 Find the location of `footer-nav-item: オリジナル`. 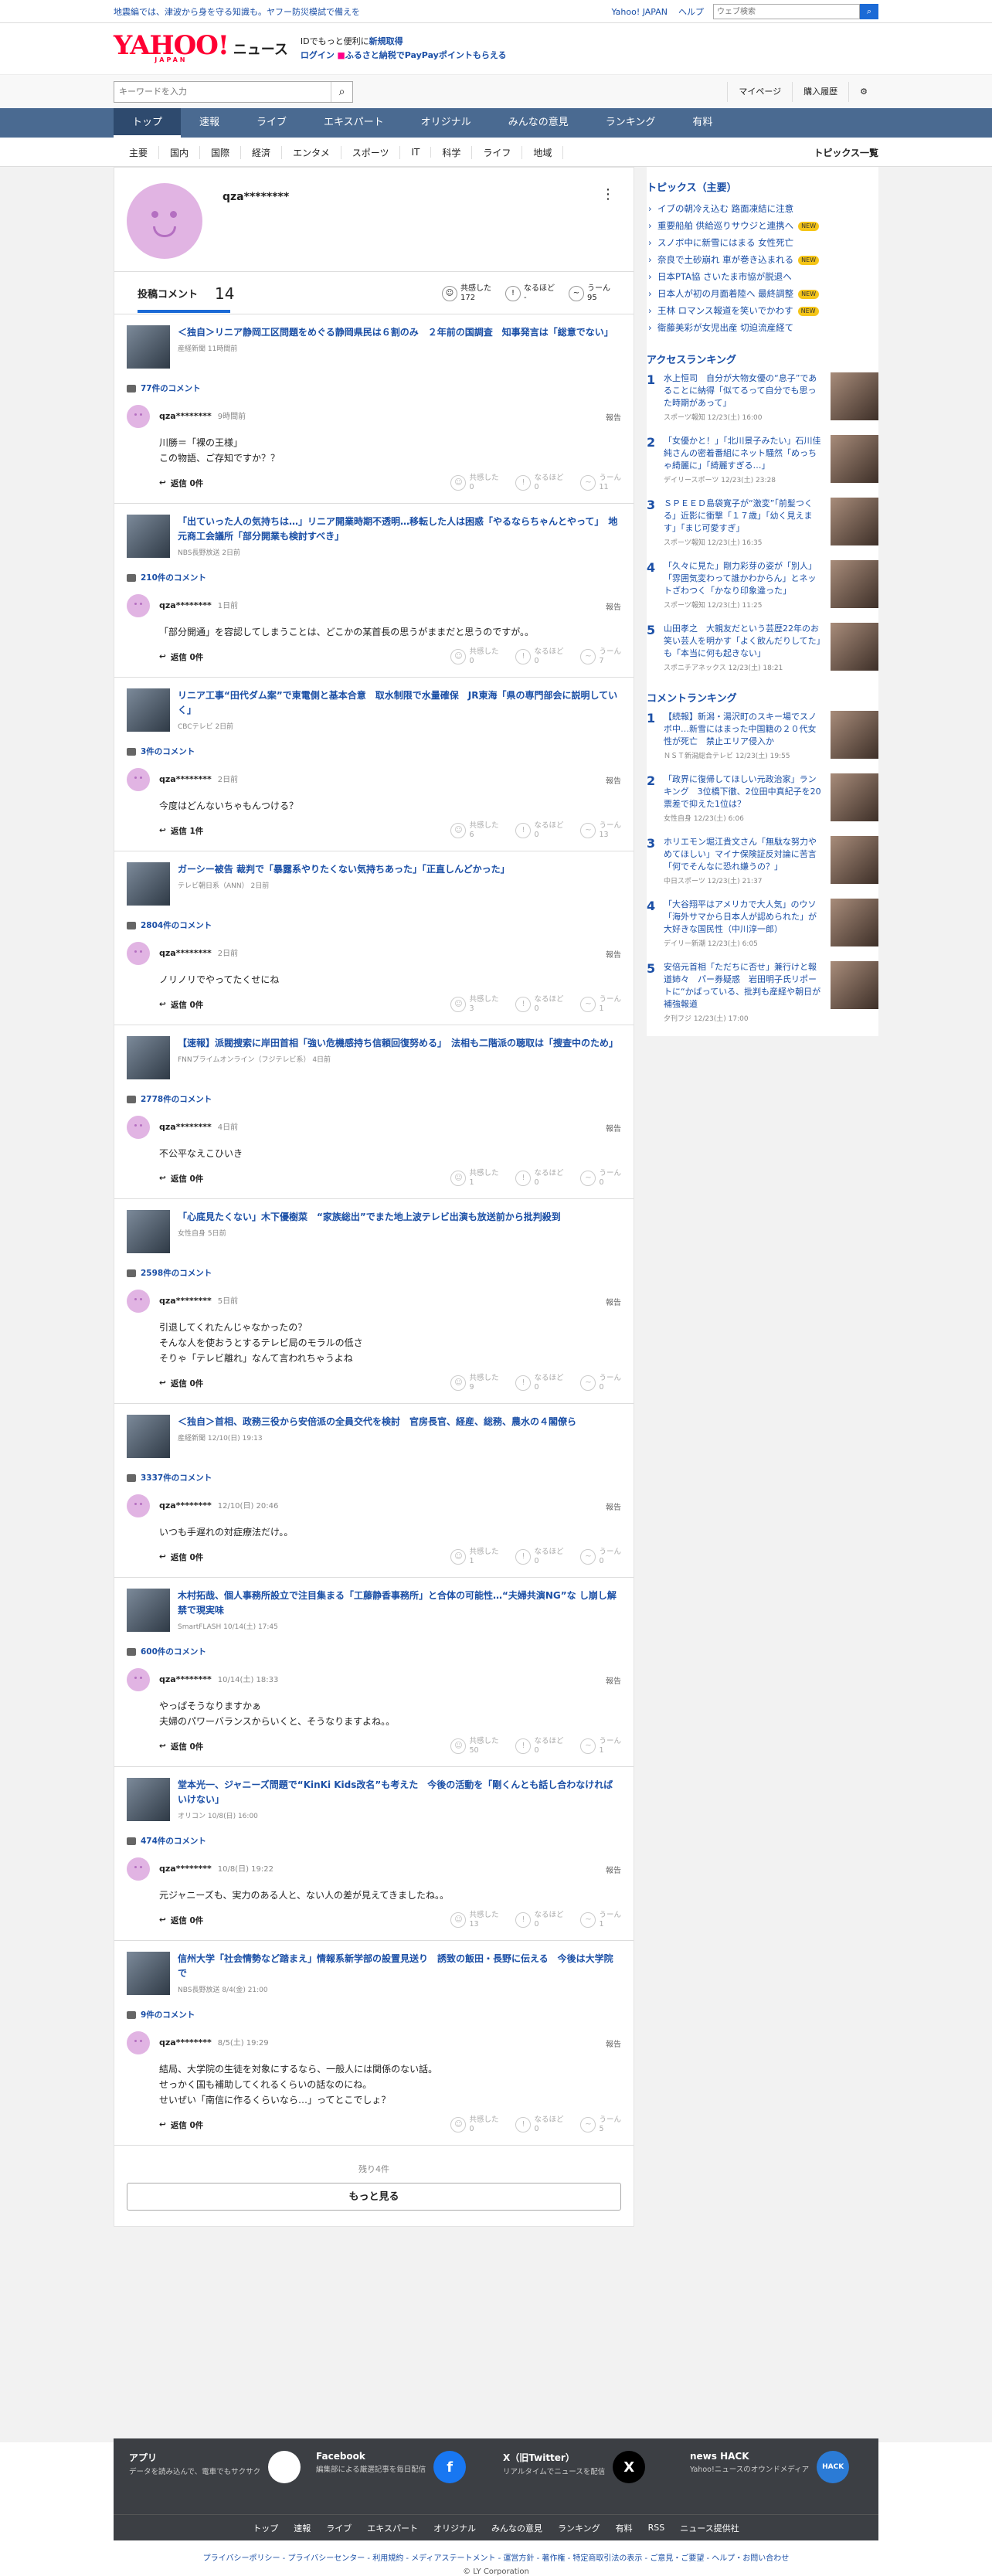

footer-nav-item: オリジナル is located at coordinates (454, 2528).